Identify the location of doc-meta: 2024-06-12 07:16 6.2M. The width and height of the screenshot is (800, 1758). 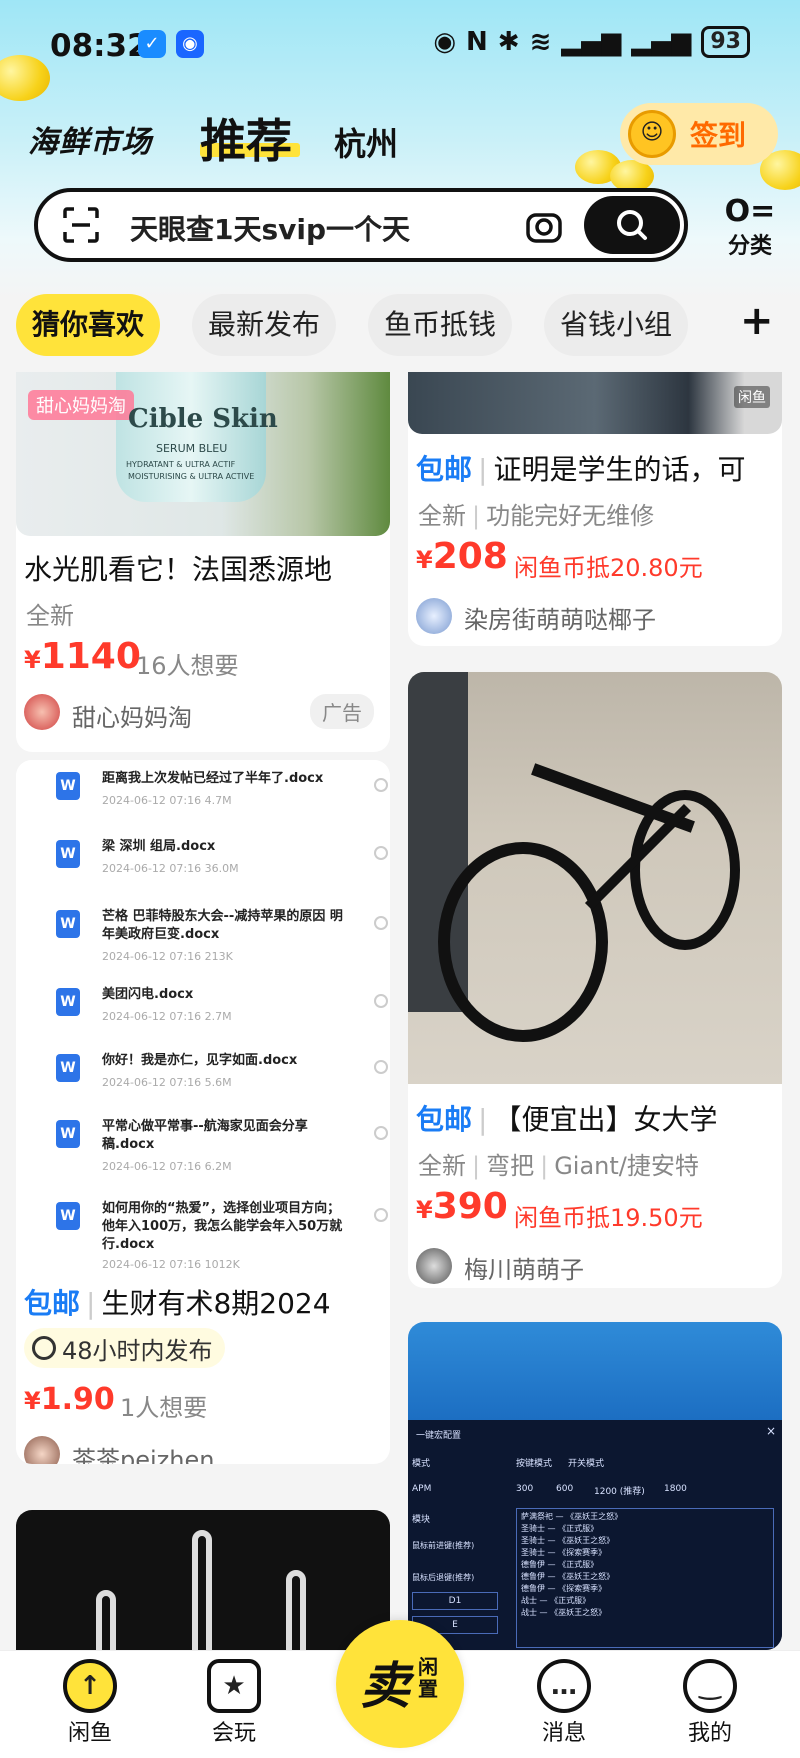
(167, 1166).